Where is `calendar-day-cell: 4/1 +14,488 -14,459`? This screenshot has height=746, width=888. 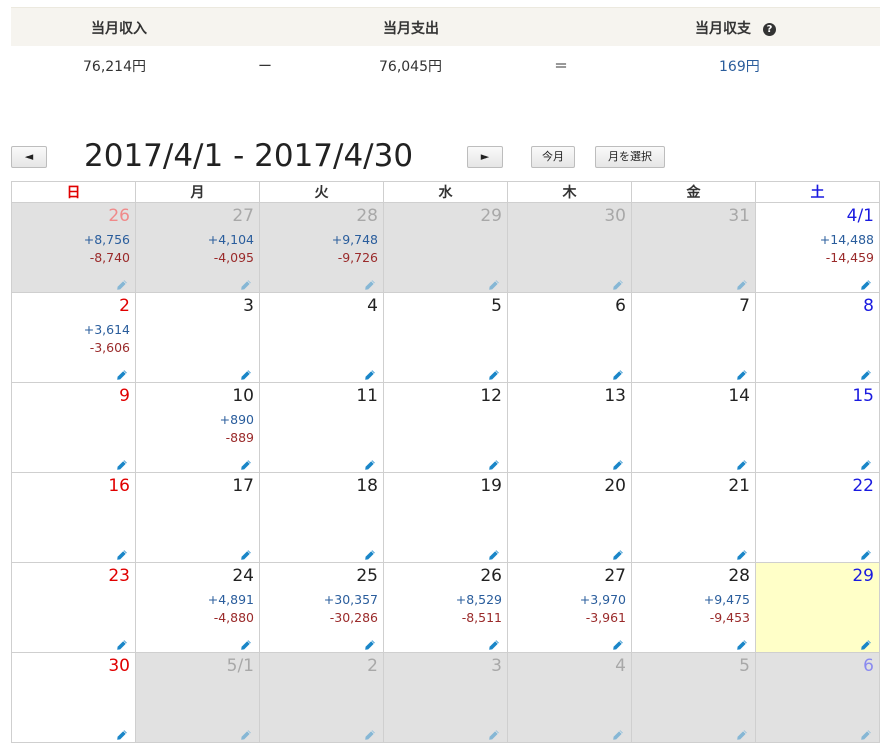 calendar-day-cell: 4/1 +14,488 -14,459 is located at coordinates (817, 247).